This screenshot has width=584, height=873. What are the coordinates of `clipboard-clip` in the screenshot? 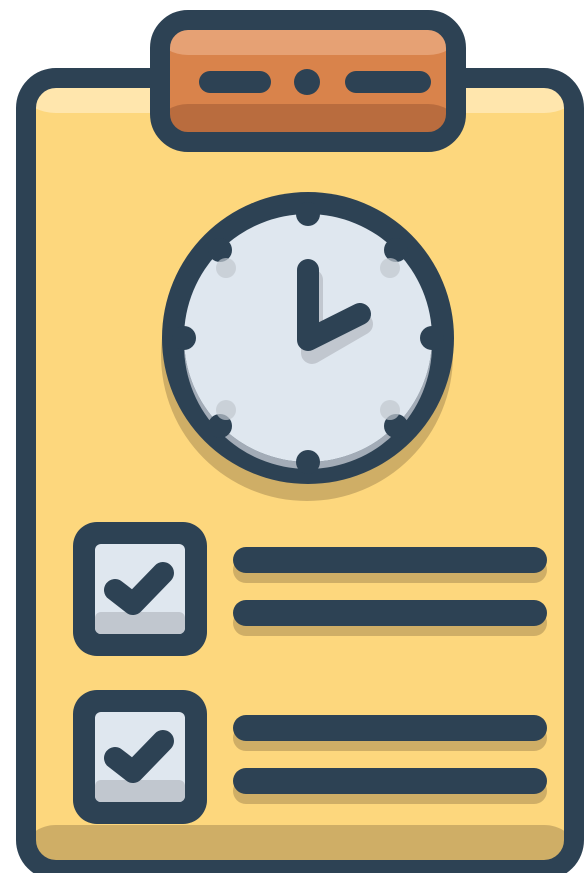 It's located at (308, 81).